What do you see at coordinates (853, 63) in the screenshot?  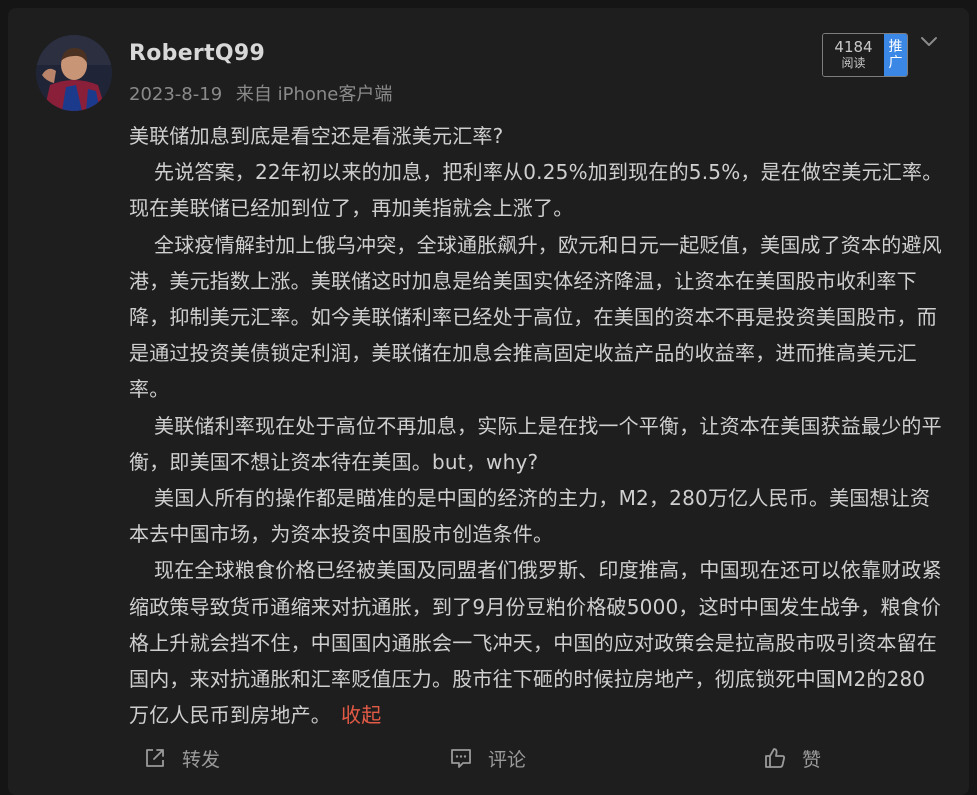 I see `read-count-label: 阅读` at bounding box center [853, 63].